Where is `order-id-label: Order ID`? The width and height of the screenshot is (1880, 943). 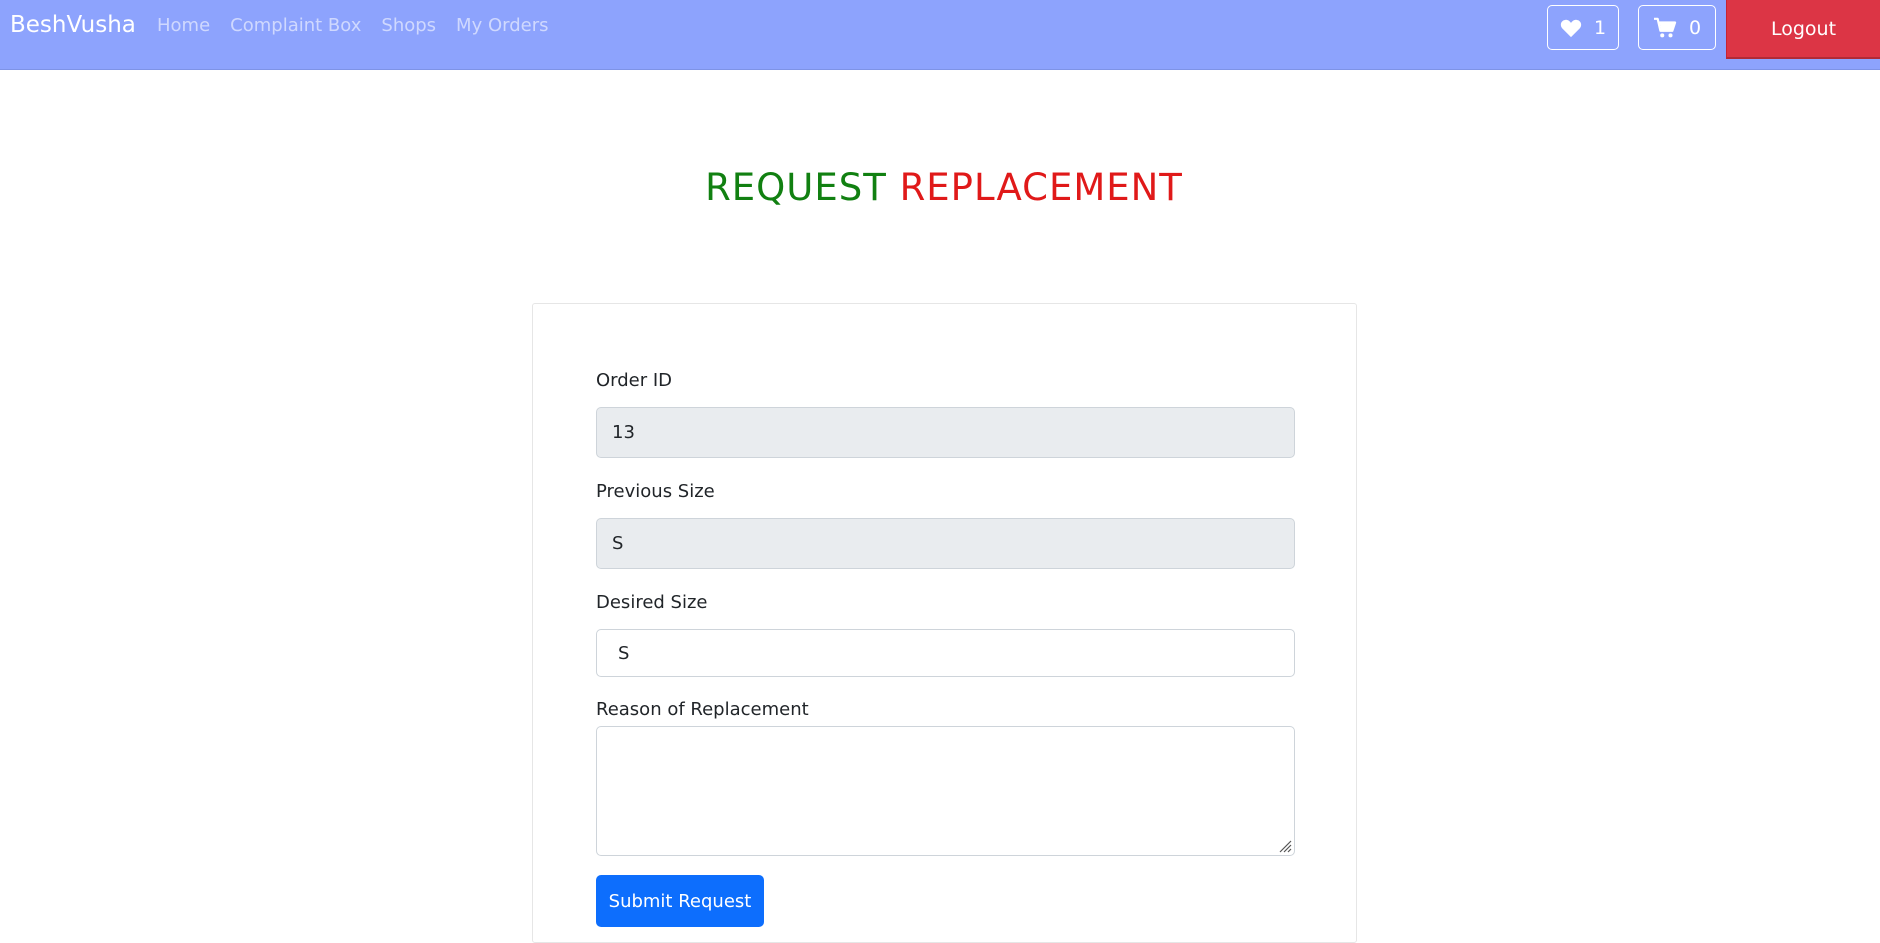 order-id-label: Order ID is located at coordinates (634, 380).